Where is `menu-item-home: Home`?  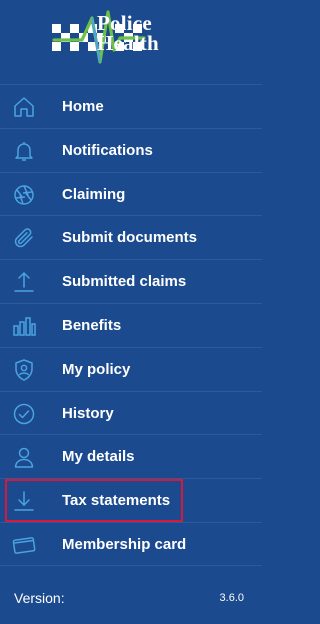 menu-item-home: Home is located at coordinates (131, 106).